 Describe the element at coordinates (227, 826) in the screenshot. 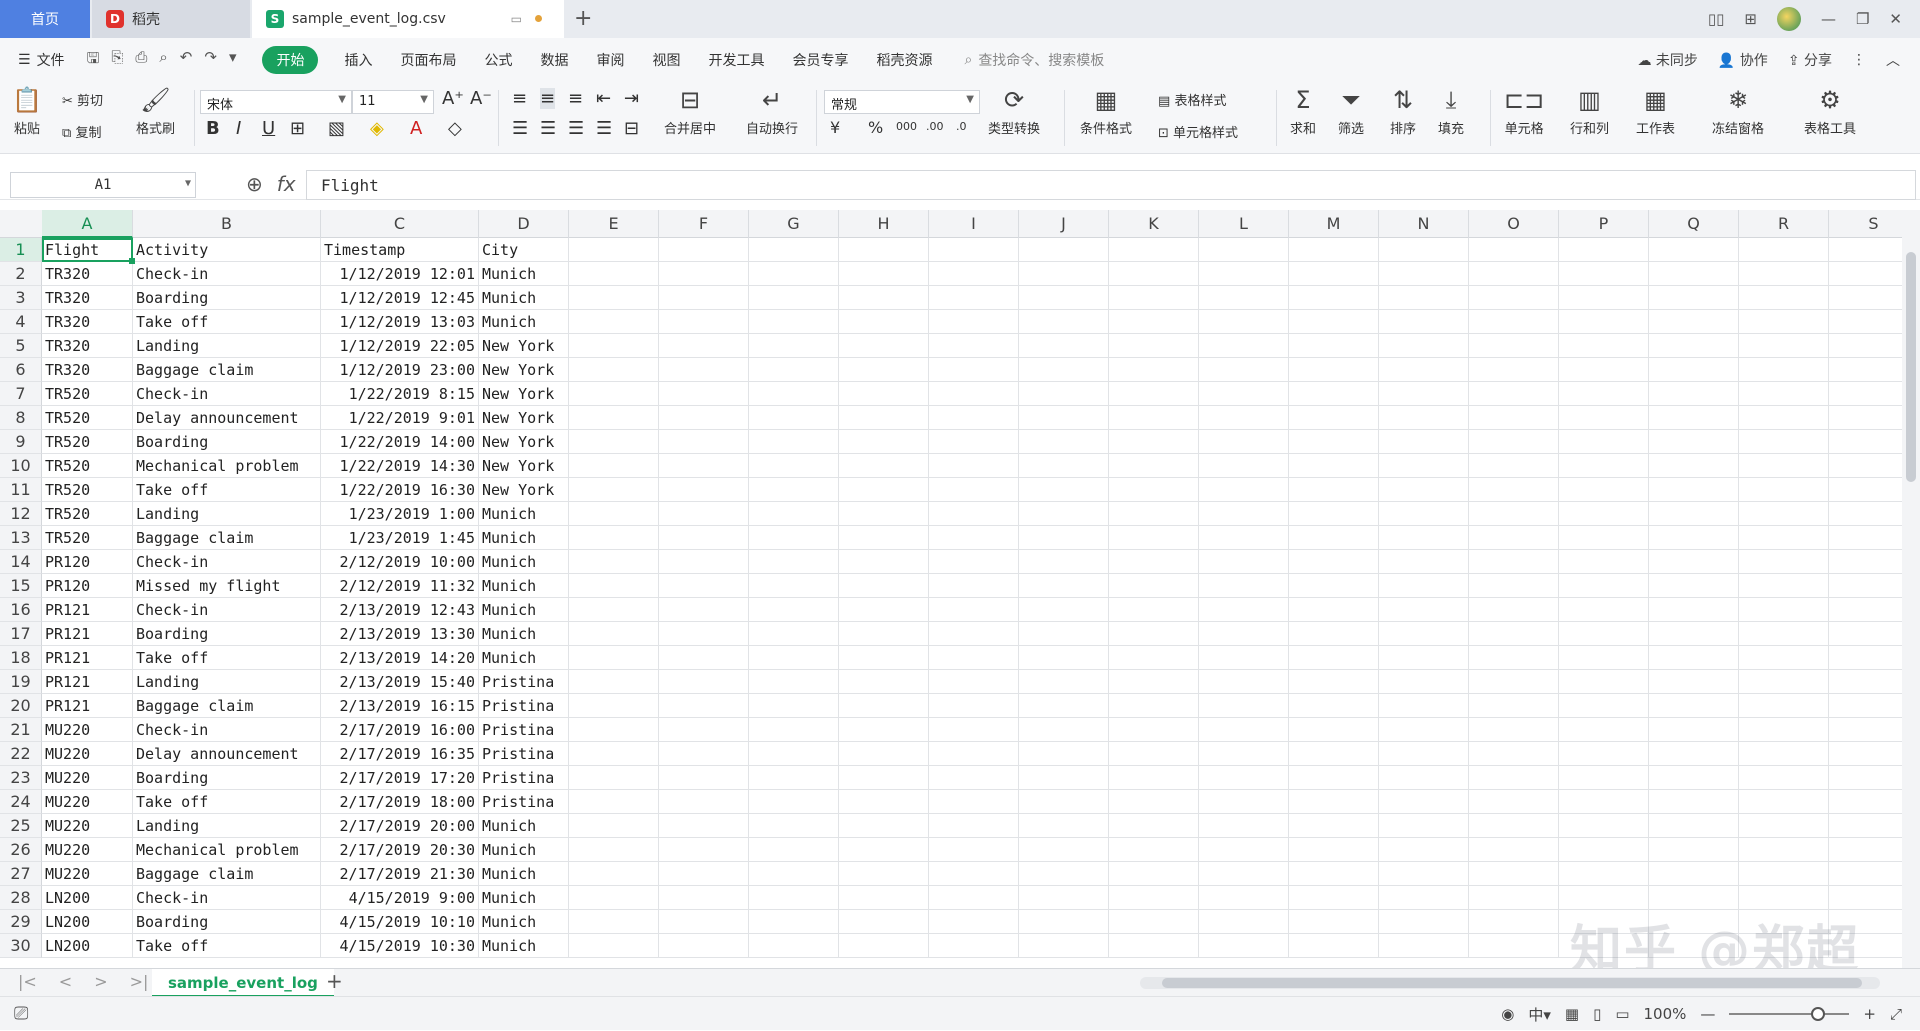

I see `cell: Landing` at that location.